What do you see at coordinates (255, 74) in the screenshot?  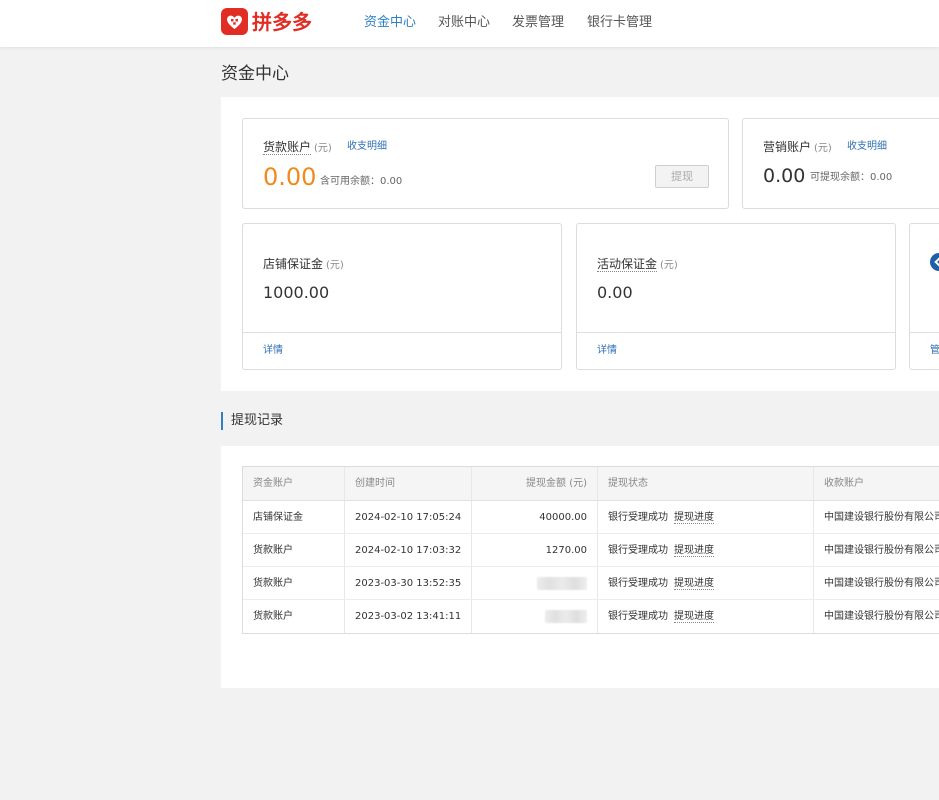 I see `page-title: 资金中心` at bounding box center [255, 74].